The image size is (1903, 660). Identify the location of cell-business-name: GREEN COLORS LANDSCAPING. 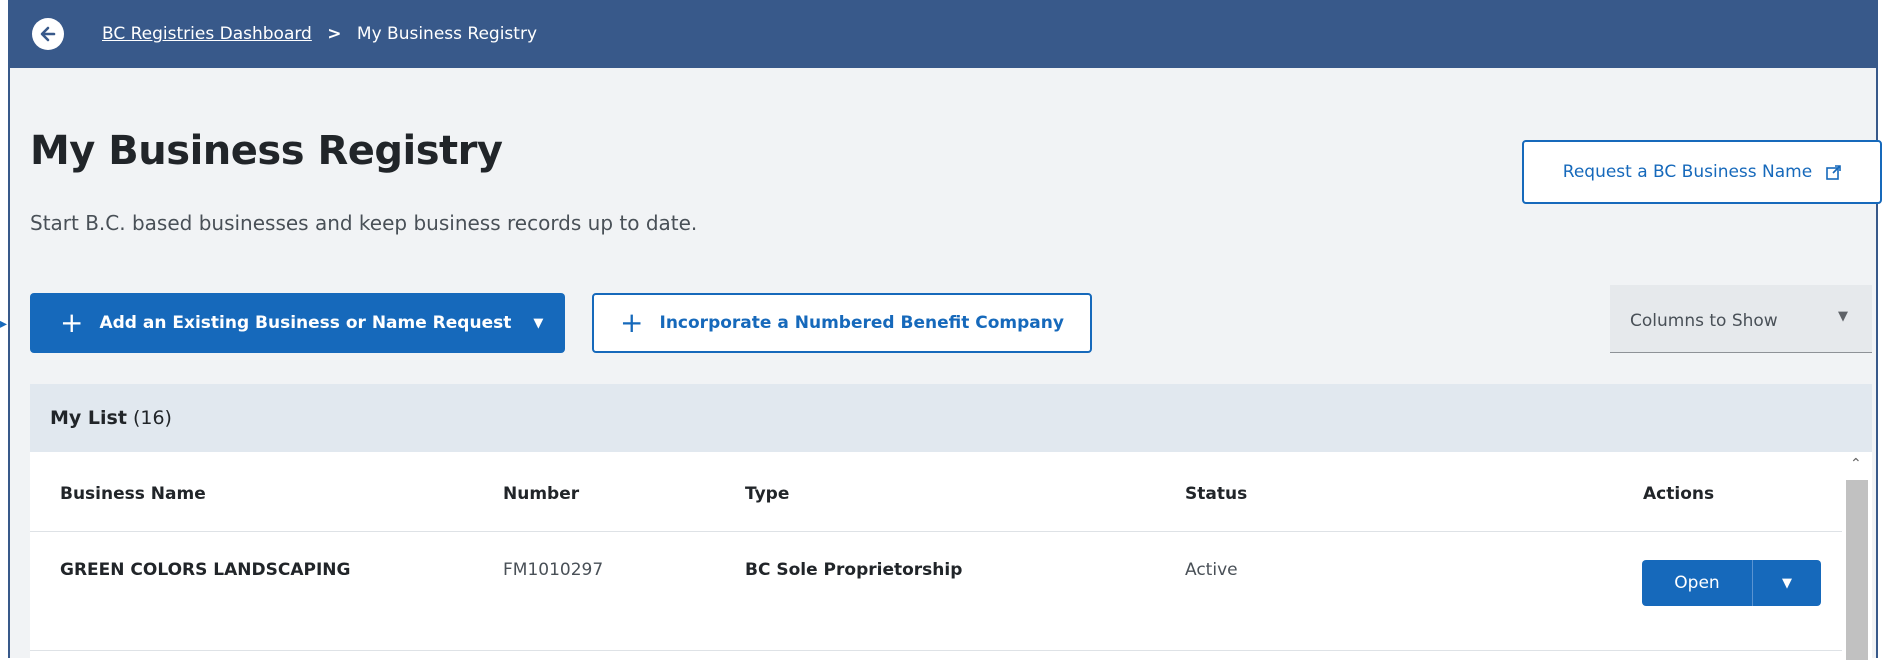
(205, 570).